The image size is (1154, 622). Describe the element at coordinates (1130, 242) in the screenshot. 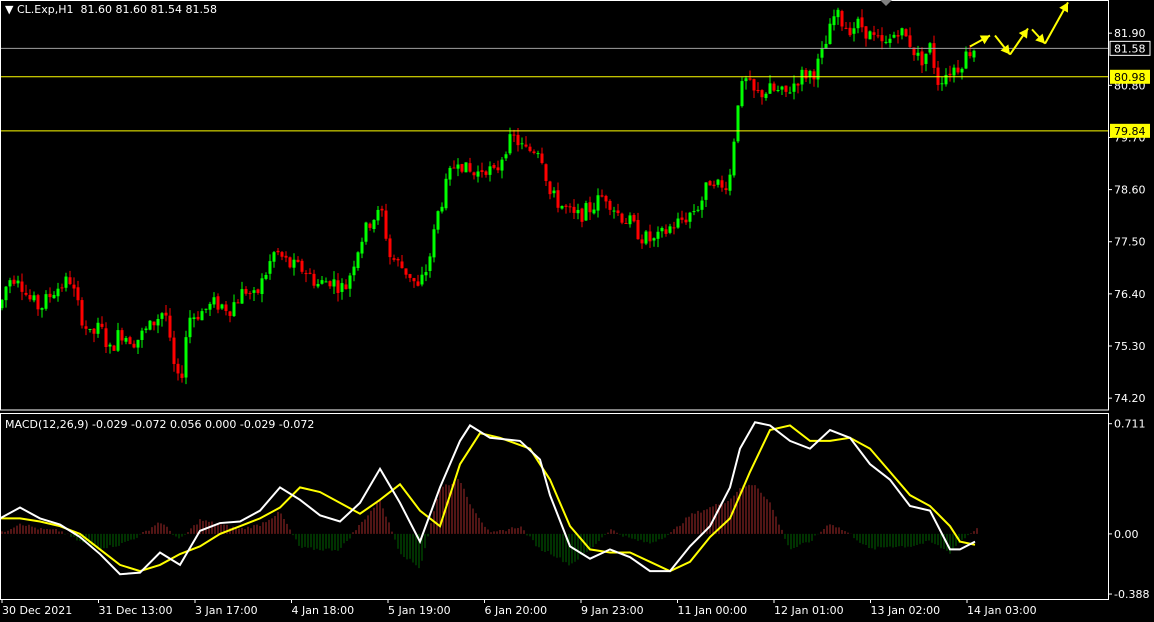

I see `price-tick-label: 77.50` at that location.